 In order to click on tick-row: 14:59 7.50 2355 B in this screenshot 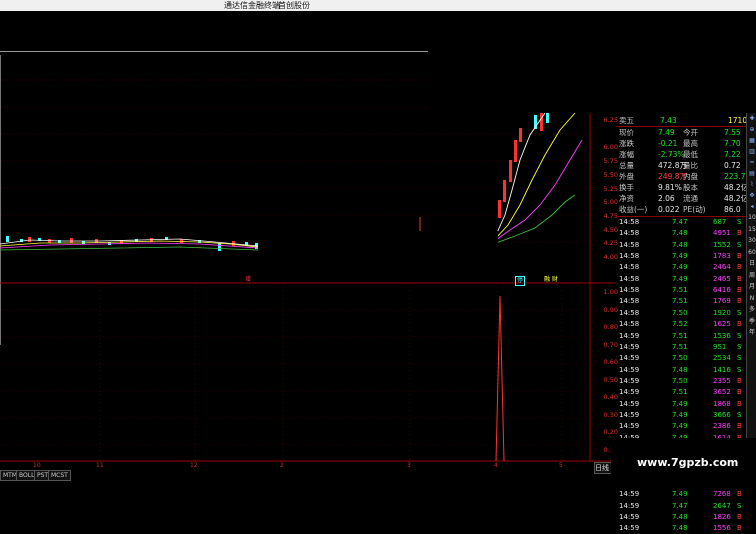, I will do `click(686, 381)`.